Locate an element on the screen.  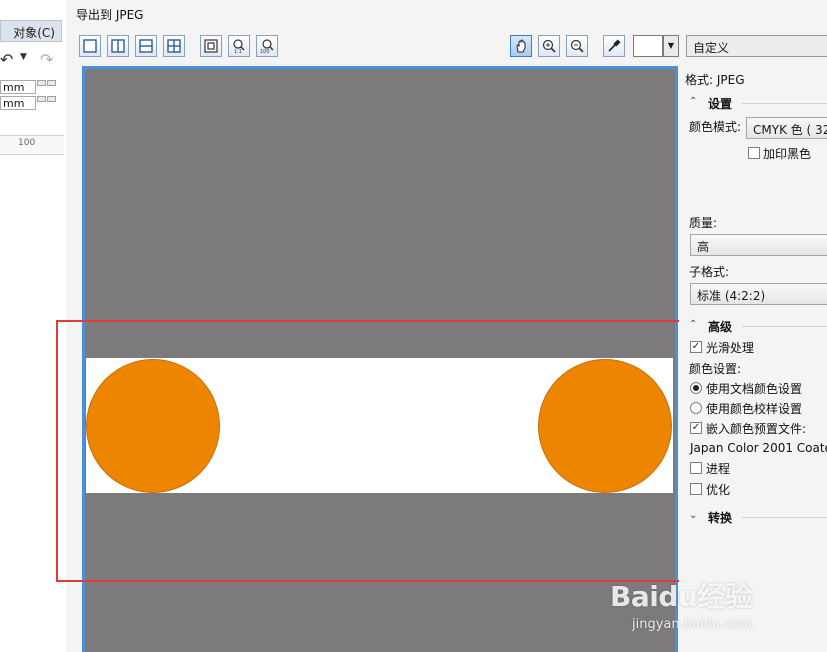
use-doc-color-label: 使用文档颜色设置 is located at coordinates (754, 389).